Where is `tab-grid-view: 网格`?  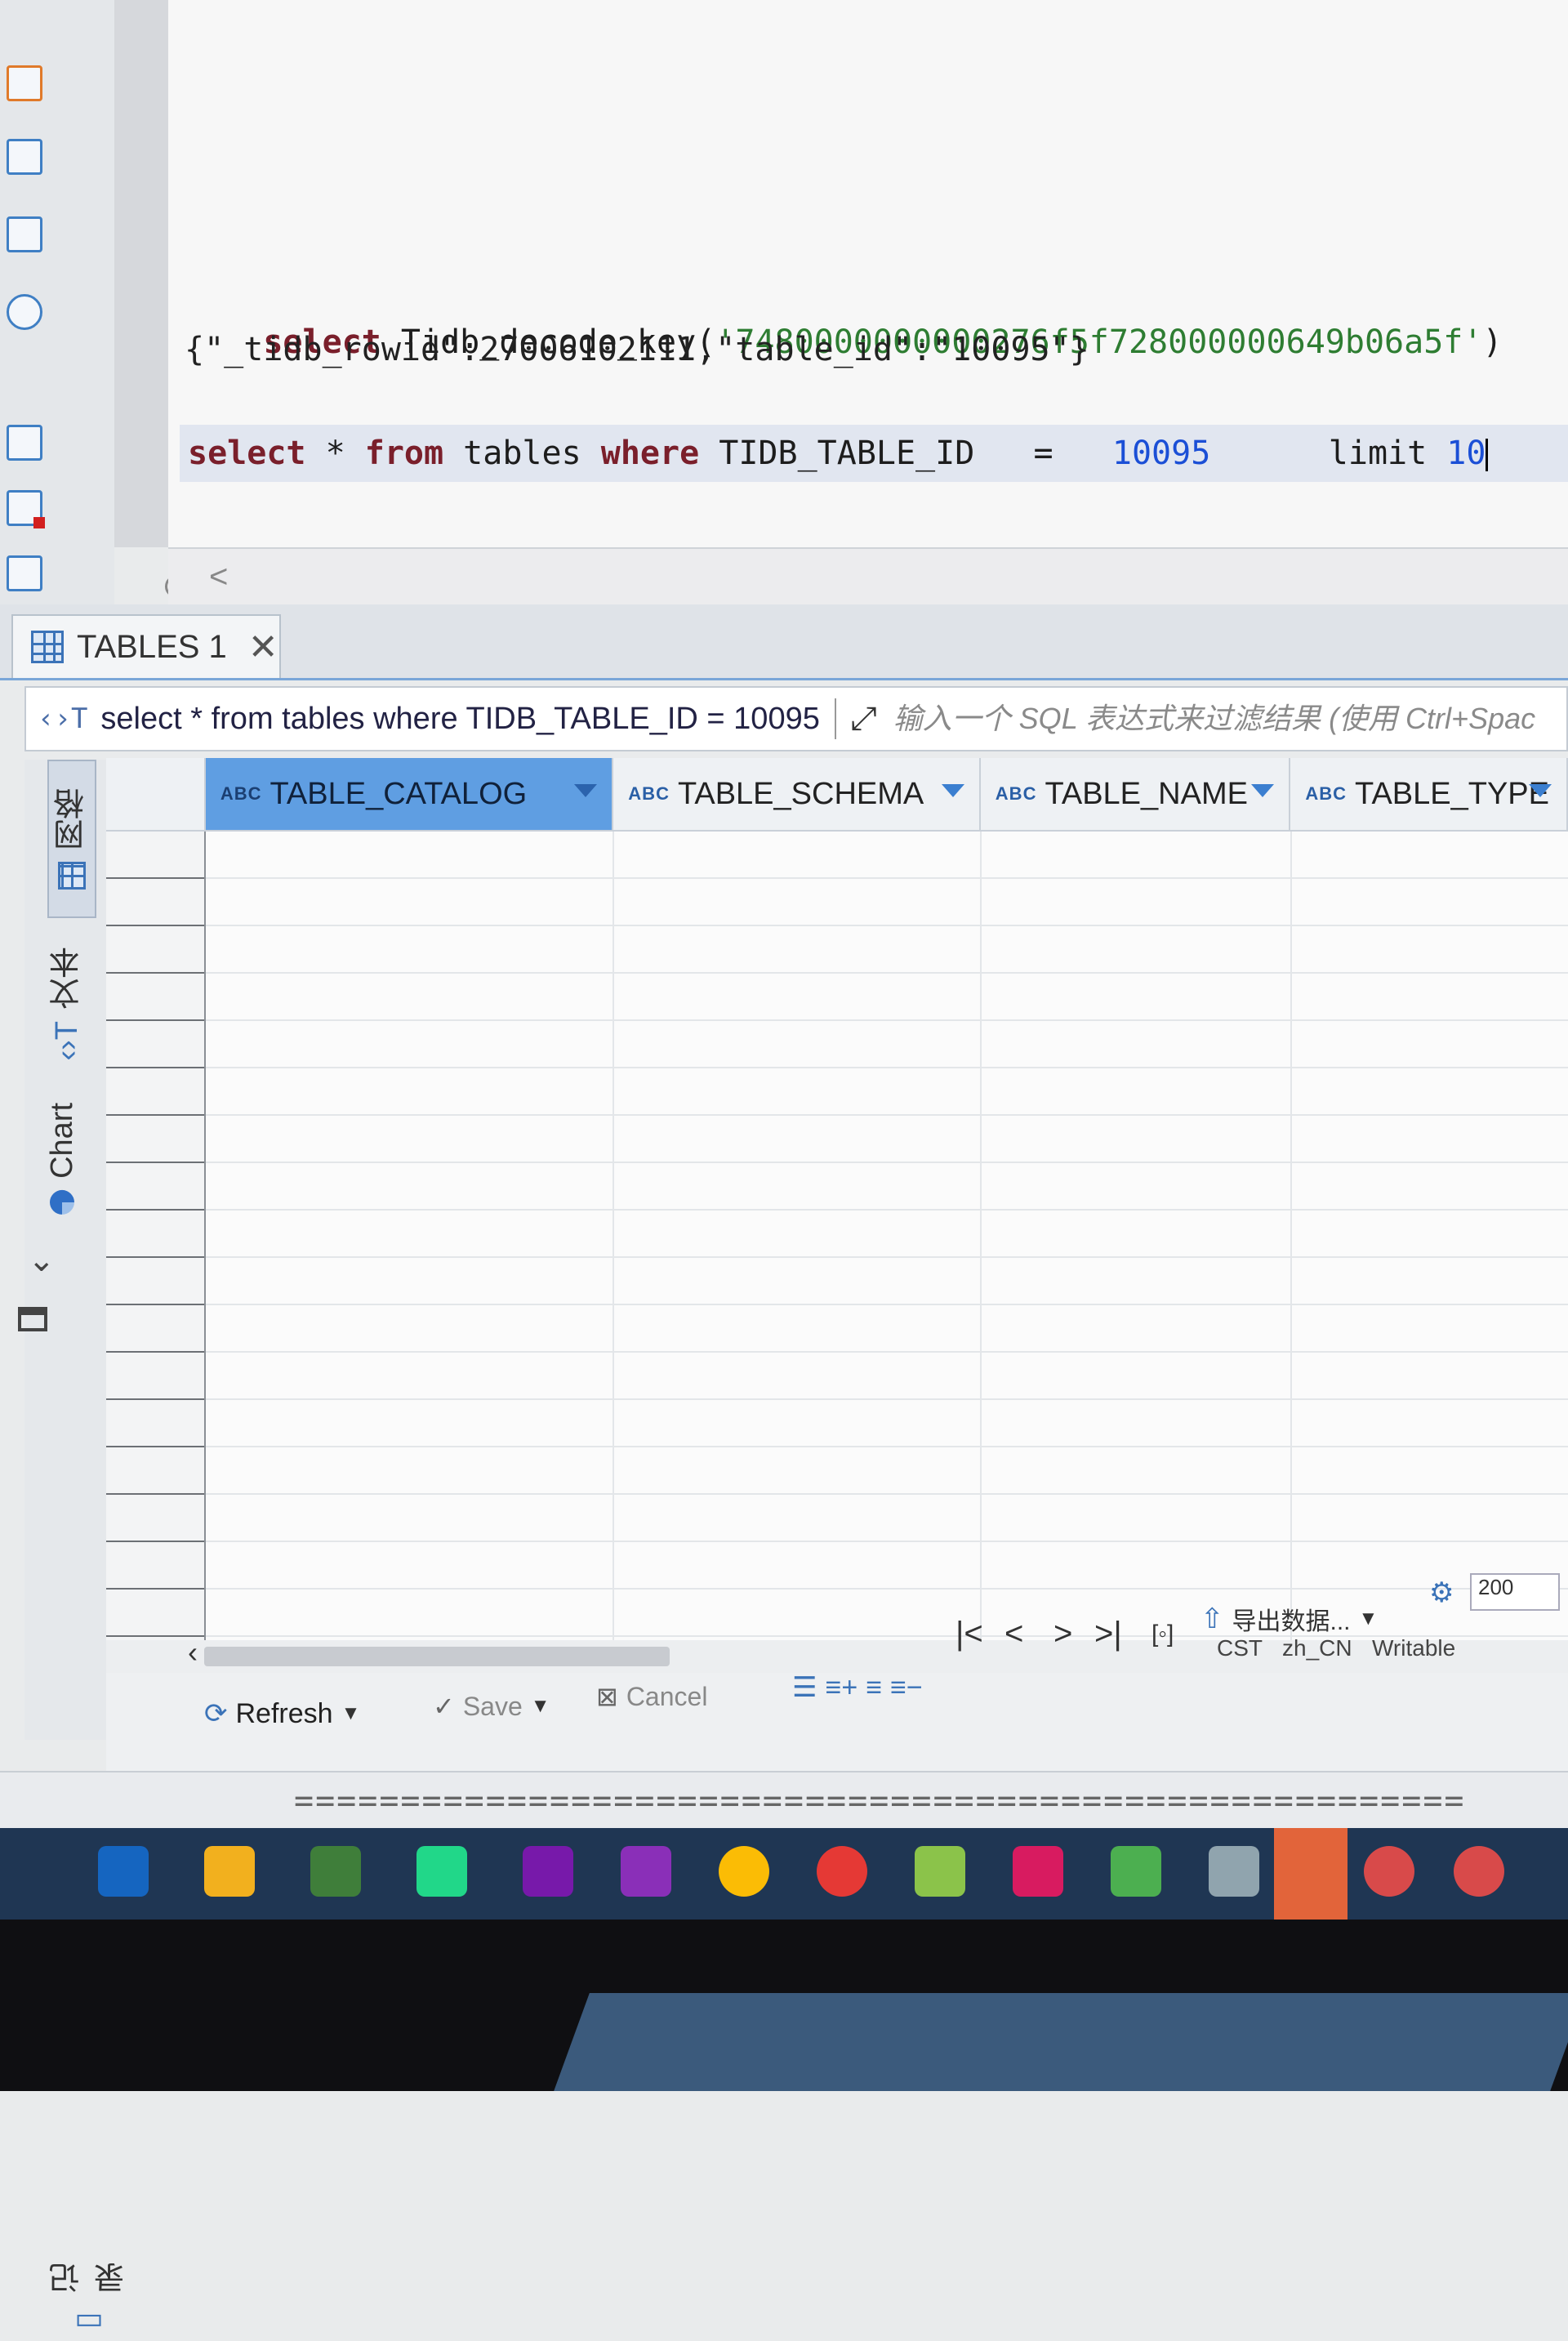
tab-grid-view: 网格 is located at coordinates (71, 839).